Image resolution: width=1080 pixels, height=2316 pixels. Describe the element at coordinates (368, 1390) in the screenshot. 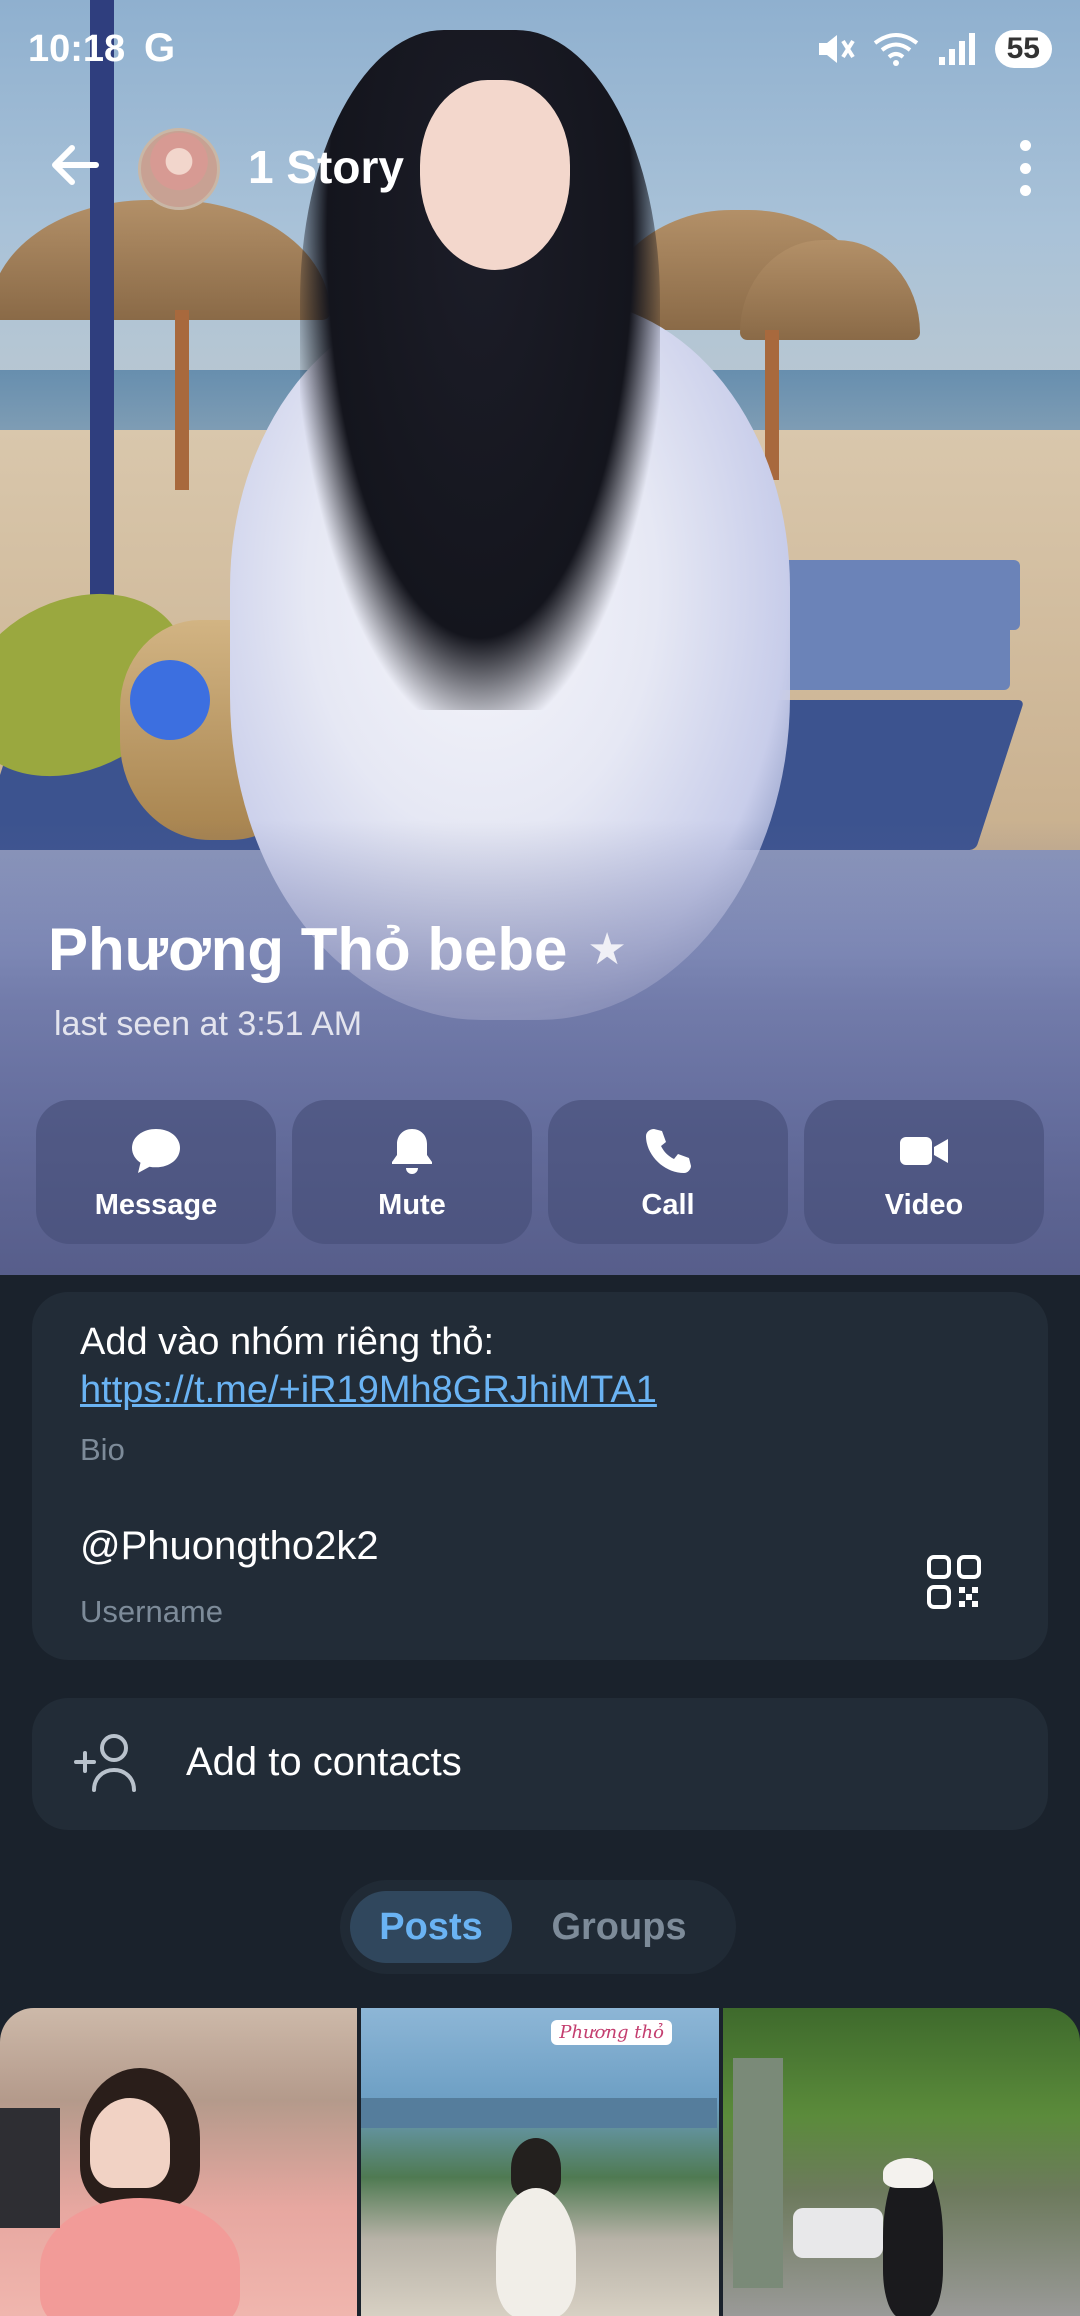

I see `bio-link: https://t.me/+iR19Mh8GRJhiMTA1` at that location.